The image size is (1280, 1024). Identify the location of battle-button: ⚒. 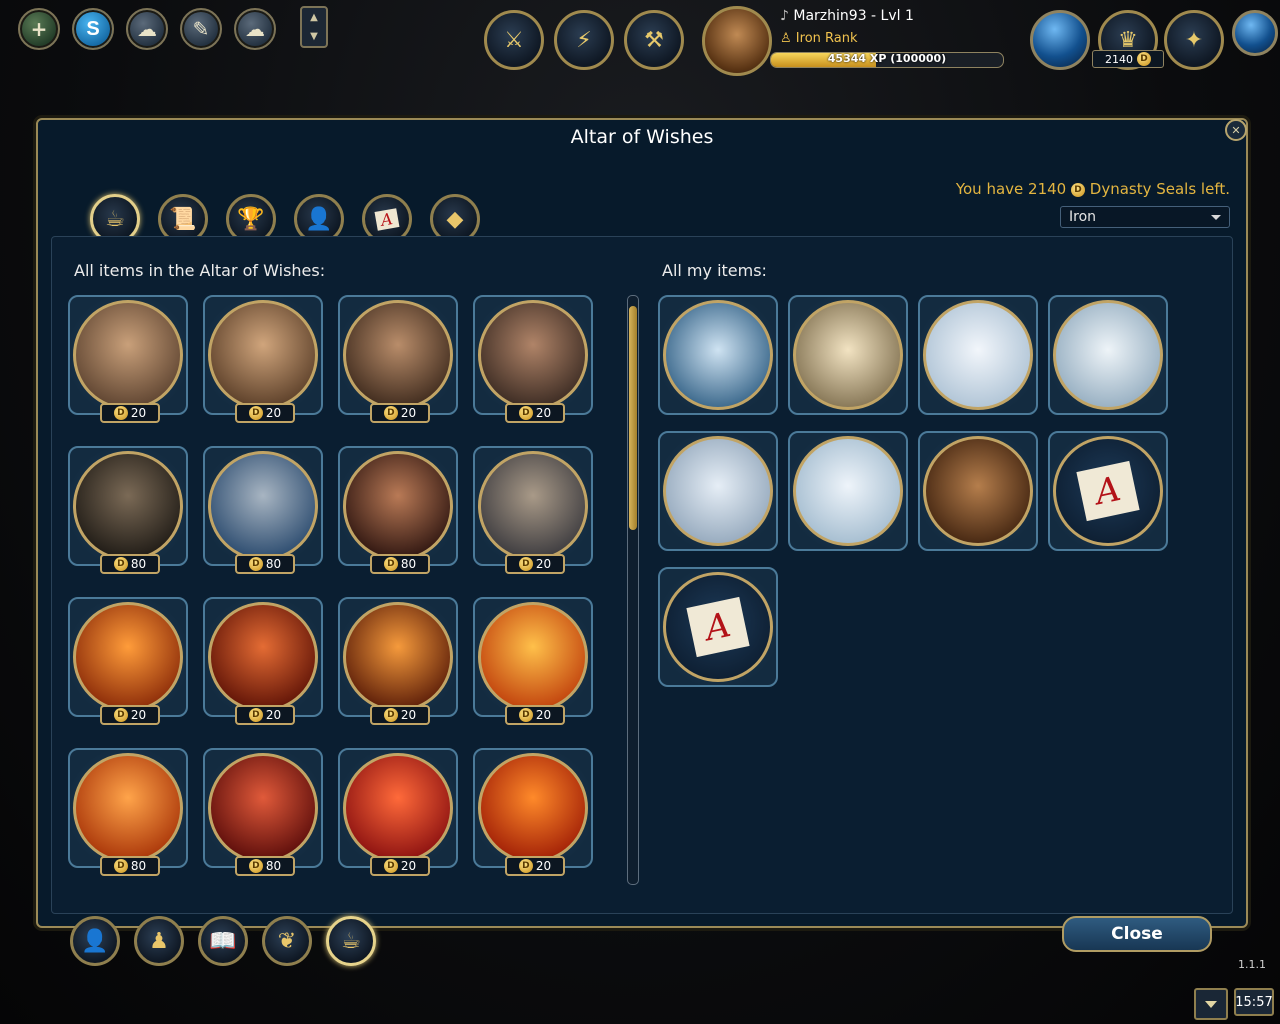
(654, 40).